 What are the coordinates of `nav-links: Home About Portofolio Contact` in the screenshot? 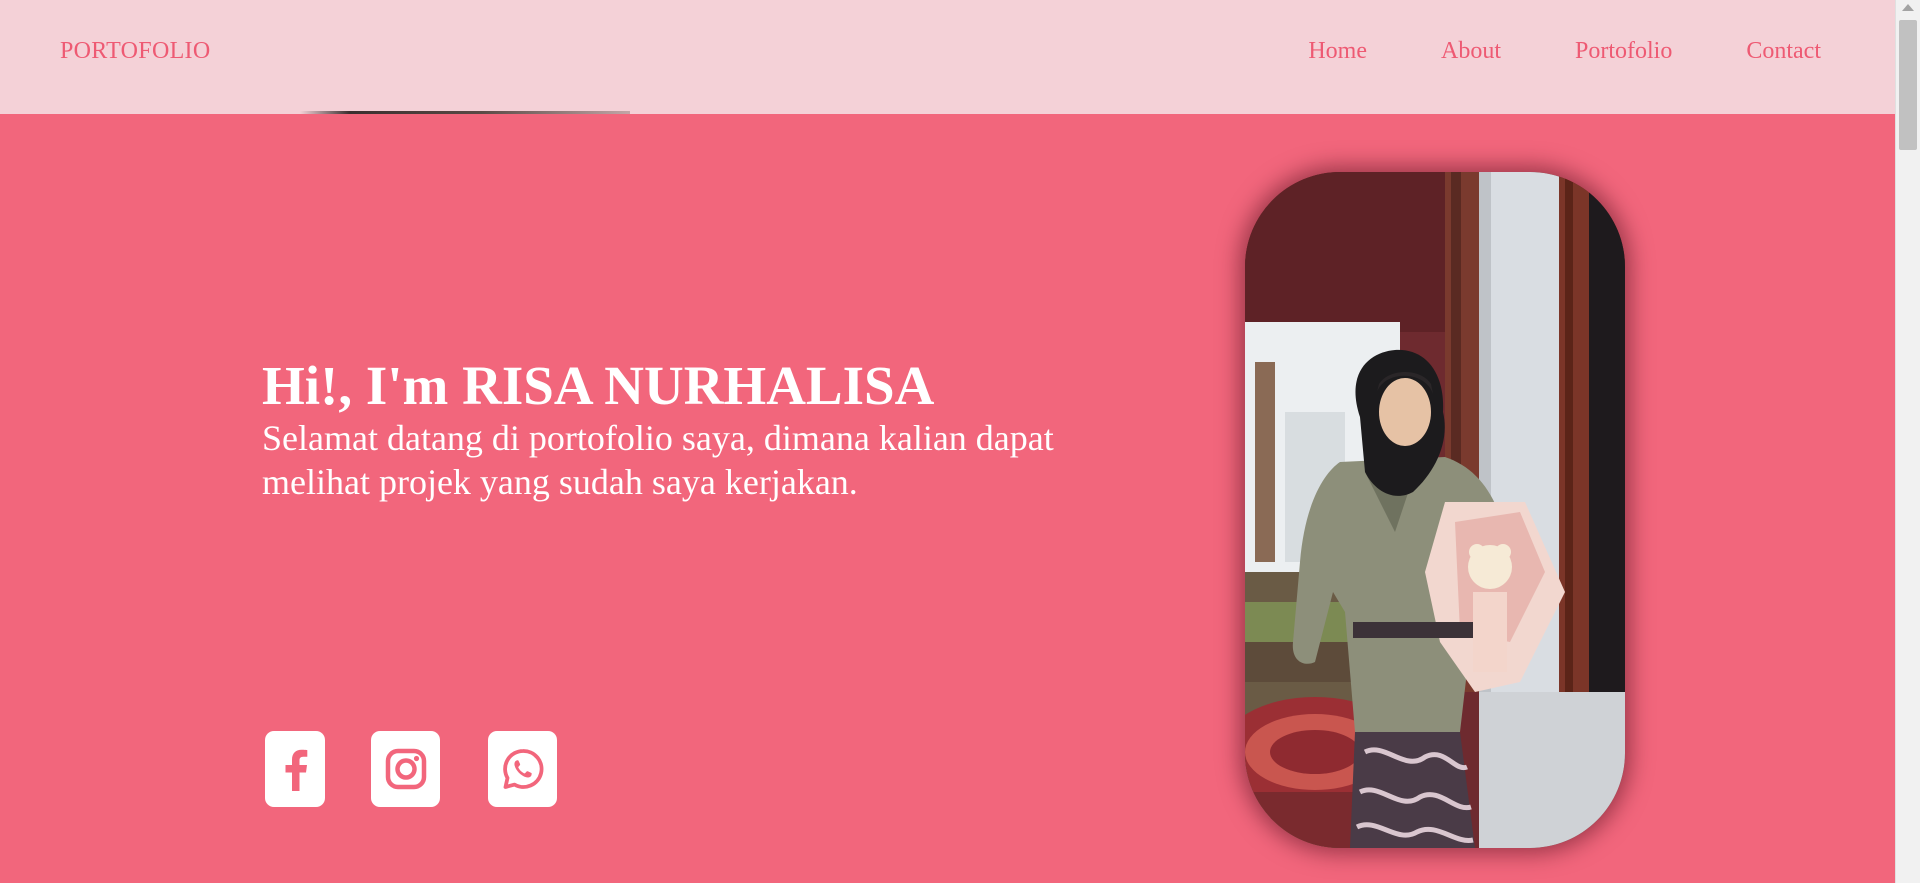 It's located at (1564, 51).